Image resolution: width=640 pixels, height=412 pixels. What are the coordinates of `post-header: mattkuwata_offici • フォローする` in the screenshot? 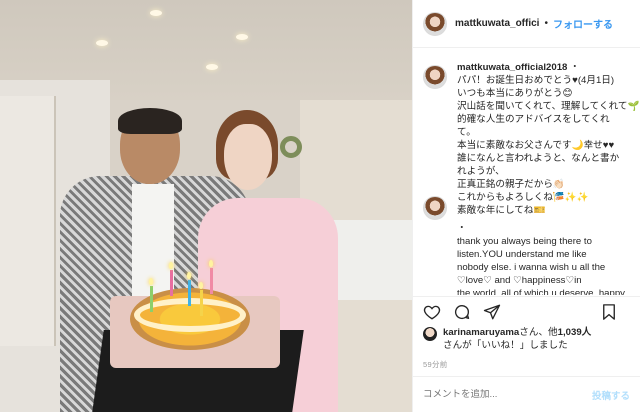 It's located at (526, 24).